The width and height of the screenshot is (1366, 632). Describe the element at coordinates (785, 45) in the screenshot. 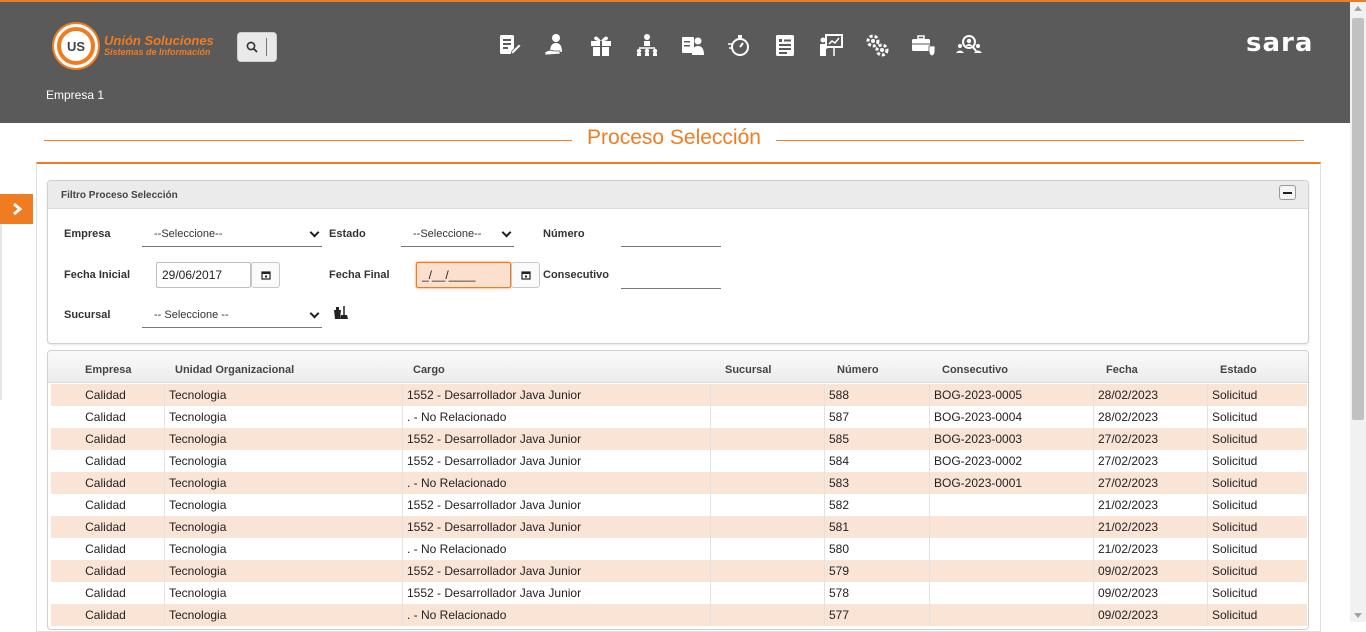

I see `list-document-icon` at that location.